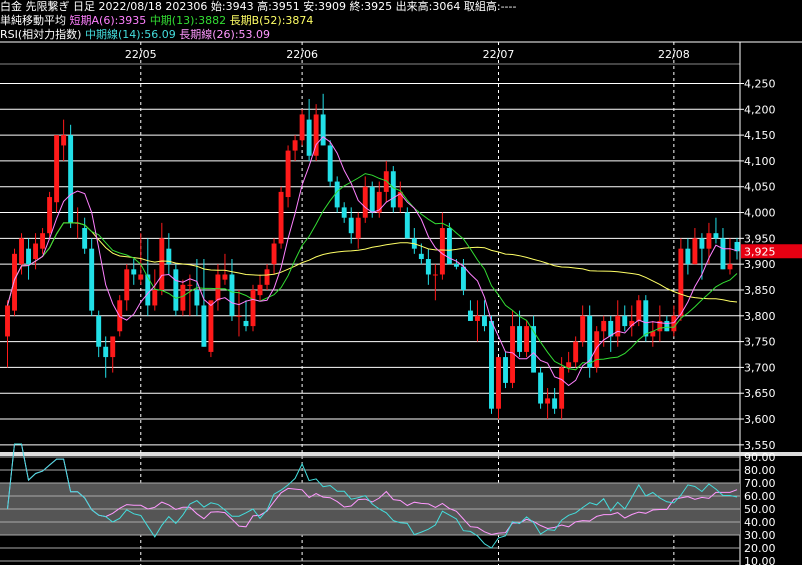  What do you see at coordinates (760, 251) in the screenshot?
I see `current-price-label: 3,925` at bounding box center [760, 251].